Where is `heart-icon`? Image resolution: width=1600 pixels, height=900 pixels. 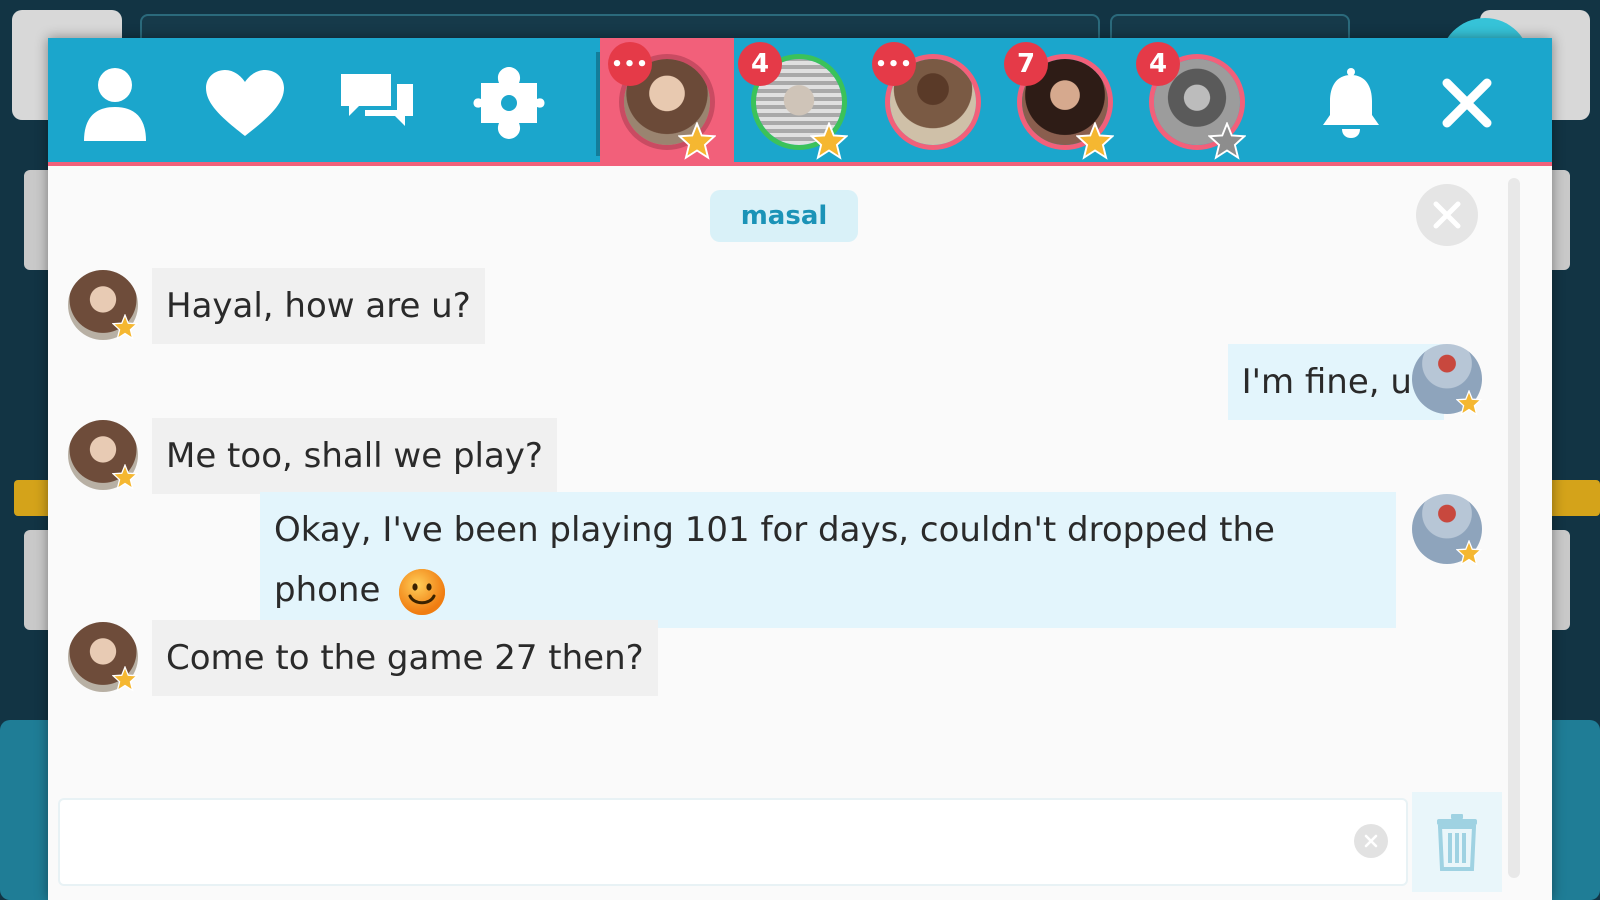 heart-icon is located at coordinates (245, 103).